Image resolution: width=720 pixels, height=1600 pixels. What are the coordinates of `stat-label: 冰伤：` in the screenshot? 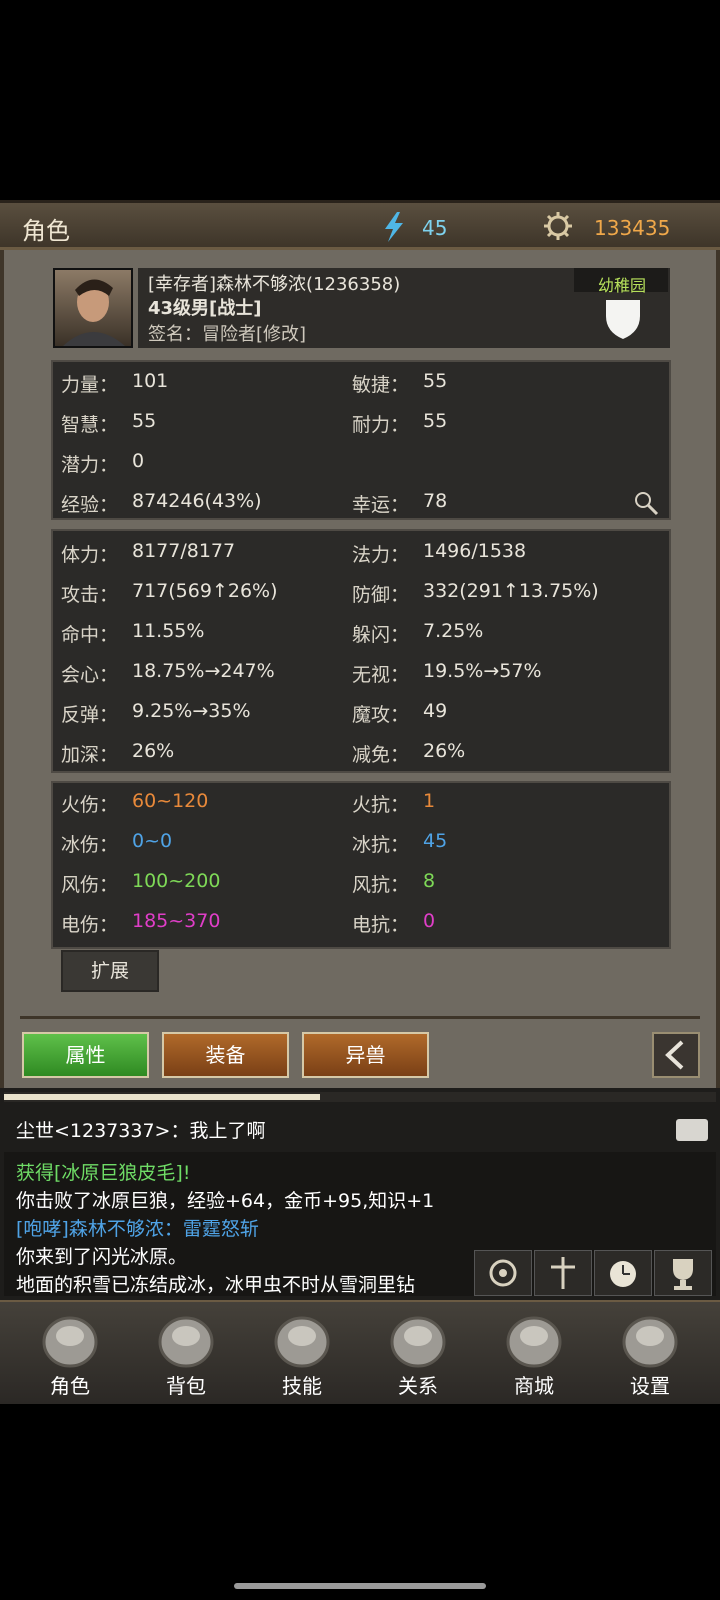 It's located at (90, 845).